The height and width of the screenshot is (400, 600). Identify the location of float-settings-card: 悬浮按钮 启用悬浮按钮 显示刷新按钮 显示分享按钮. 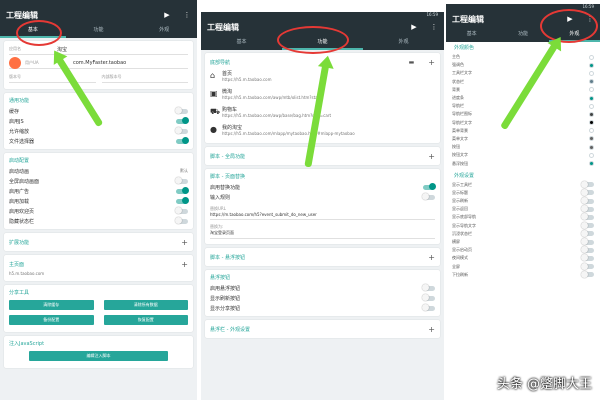
(322, 293).